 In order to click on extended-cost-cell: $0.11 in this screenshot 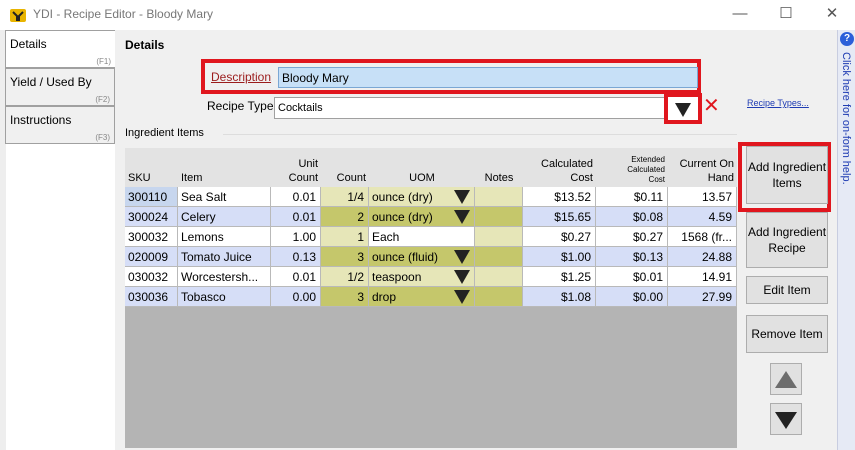, I will do `click(632, 197)`.